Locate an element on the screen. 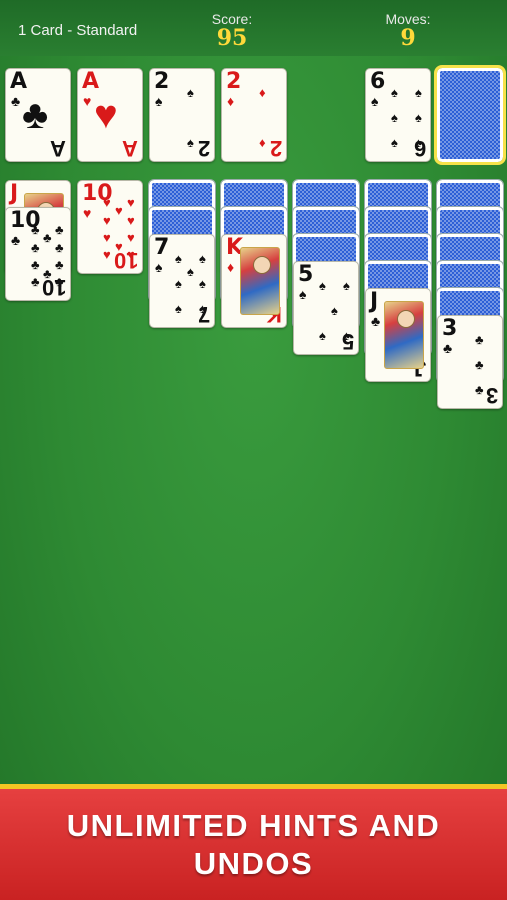  tableau-card: 5 ♠ 5 ♠ ♠ ♠ ♠ ♠ is located at coordinates (326, 308).